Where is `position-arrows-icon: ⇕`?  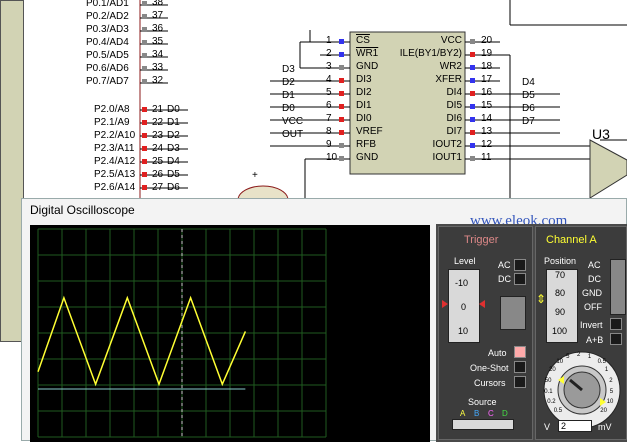 position-arrows-icon: ⇕ is located at coordinates (541, 299).